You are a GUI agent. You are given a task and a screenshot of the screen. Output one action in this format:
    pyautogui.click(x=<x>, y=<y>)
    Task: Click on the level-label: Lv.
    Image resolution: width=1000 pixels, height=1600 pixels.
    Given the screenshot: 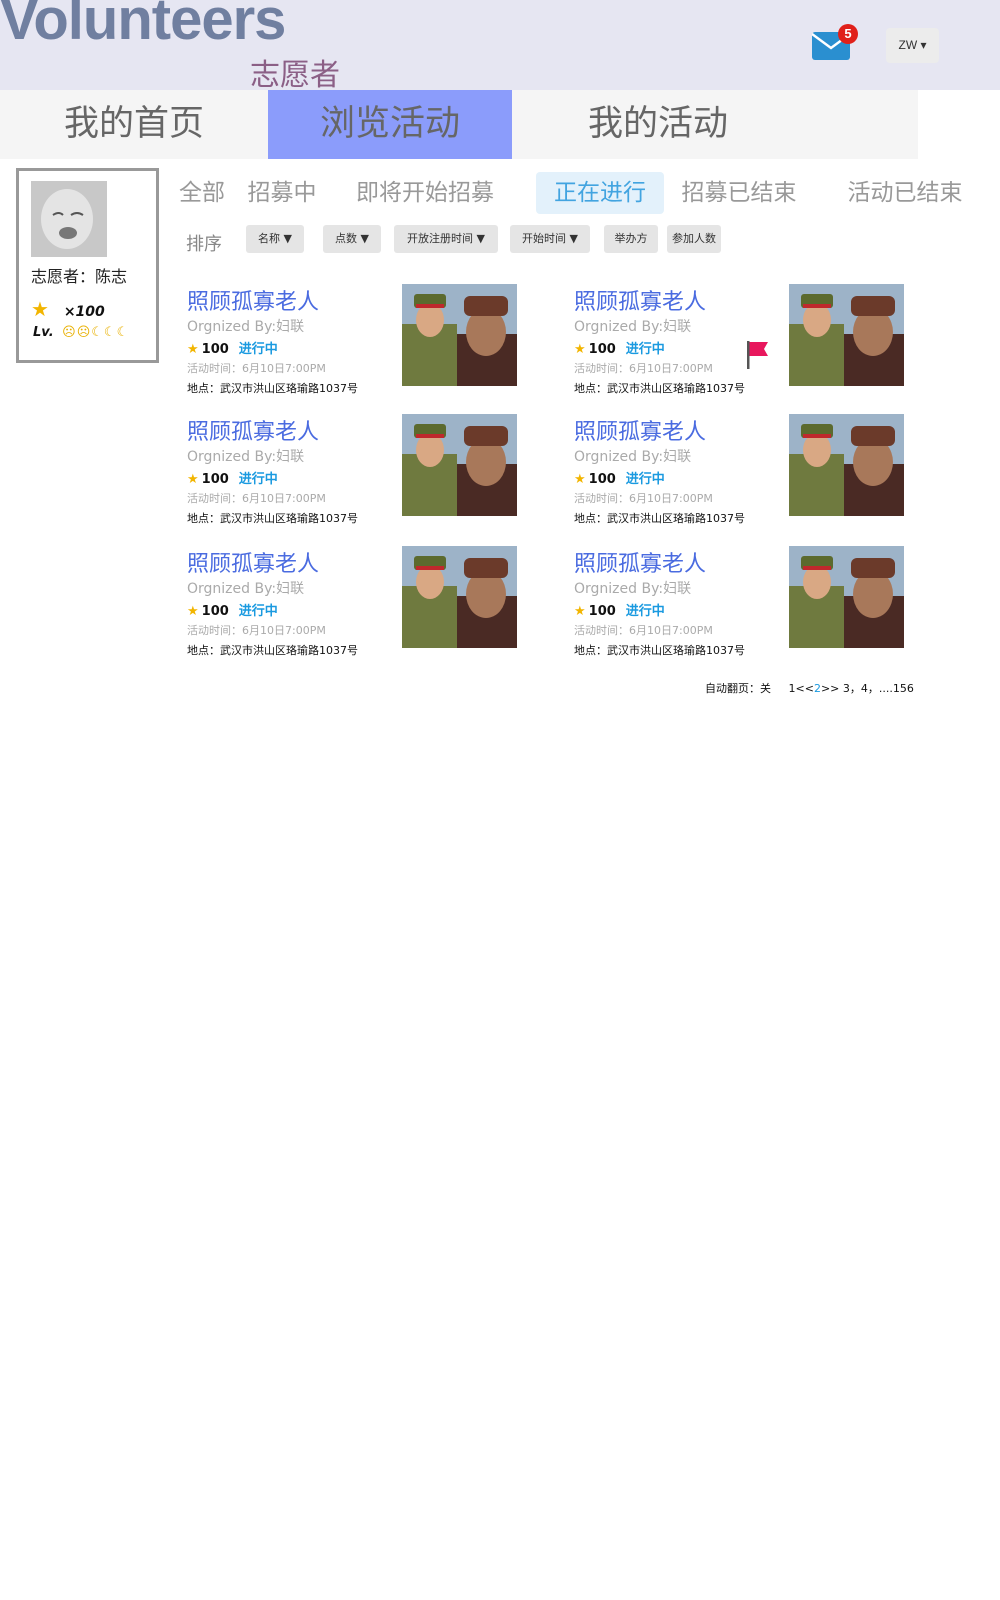 What is the action you would take?
    pyautogui.click(x=43, y=332)
    